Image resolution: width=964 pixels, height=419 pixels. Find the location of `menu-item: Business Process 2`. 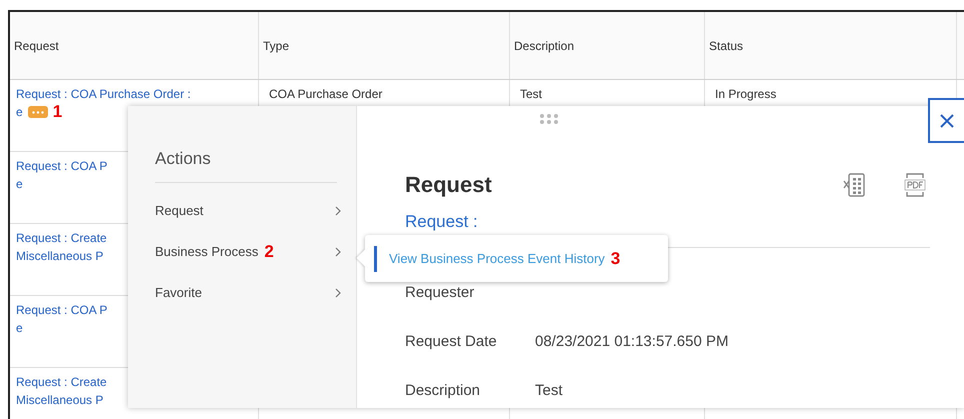

menu-item: Business Process 2 is located at coordinates (248, 252).